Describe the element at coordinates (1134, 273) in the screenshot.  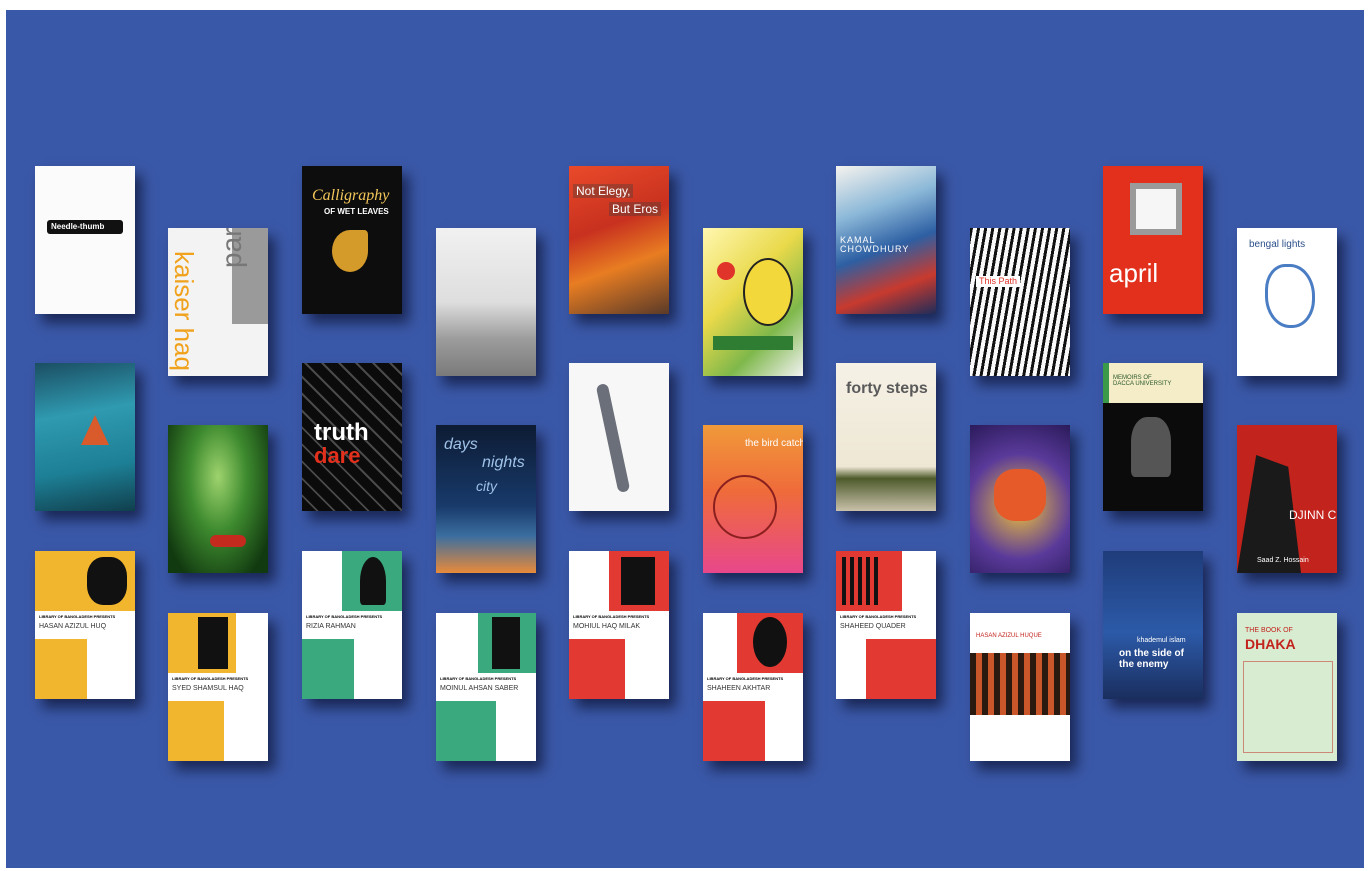
I see `book-title: april` at that location.